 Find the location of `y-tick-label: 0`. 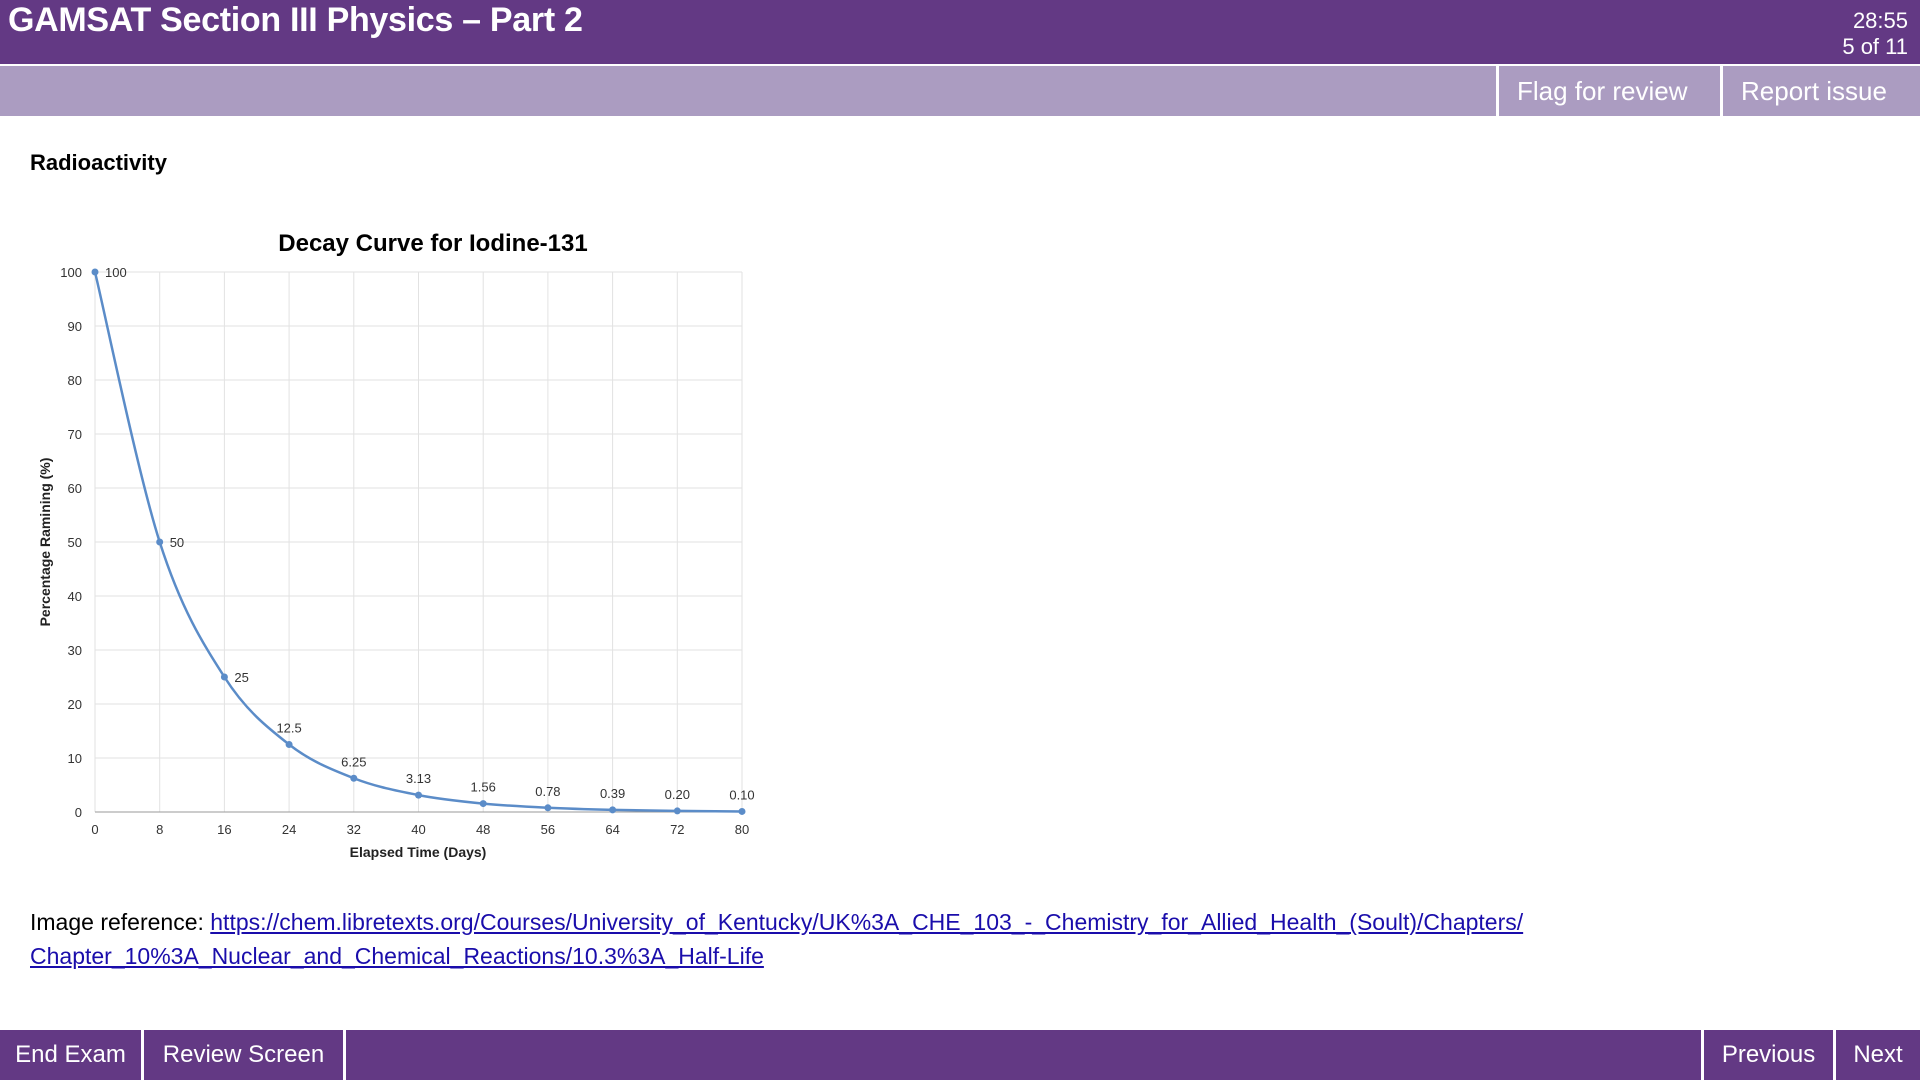

y-tick-label: 0 is located at coordinates (78, 812).